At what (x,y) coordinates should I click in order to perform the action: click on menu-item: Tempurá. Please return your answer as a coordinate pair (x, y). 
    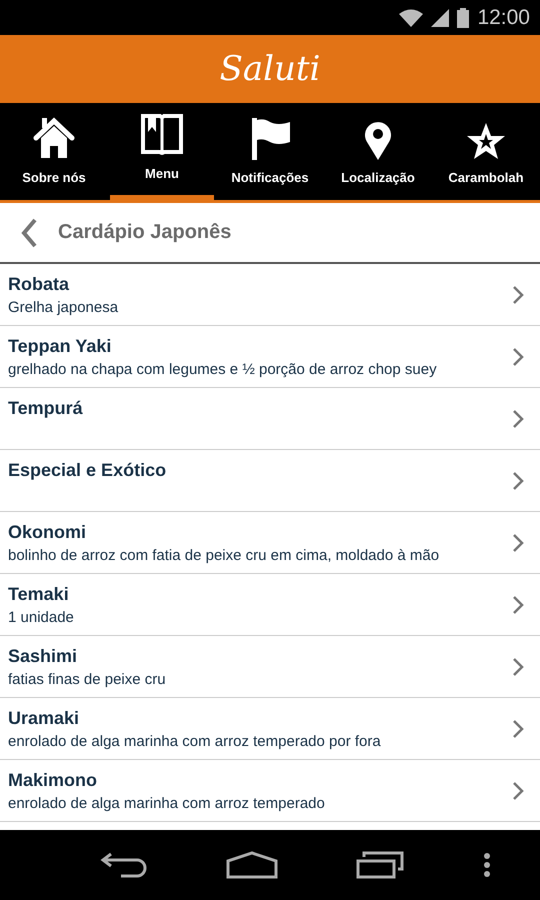
    Looking at the image, I should click on (270, 419).